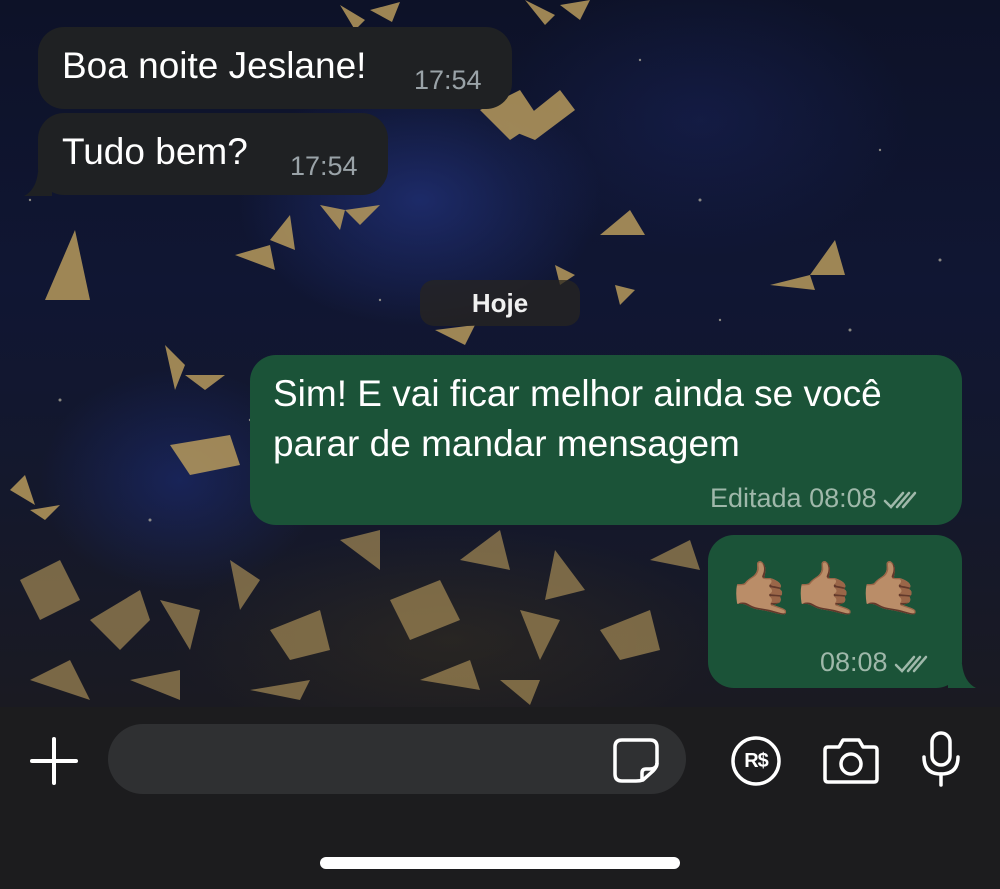 Image resolution: width=1000 pixels, height=889 pixels. I want to click on message-status: 08:08, so click(876, 662).